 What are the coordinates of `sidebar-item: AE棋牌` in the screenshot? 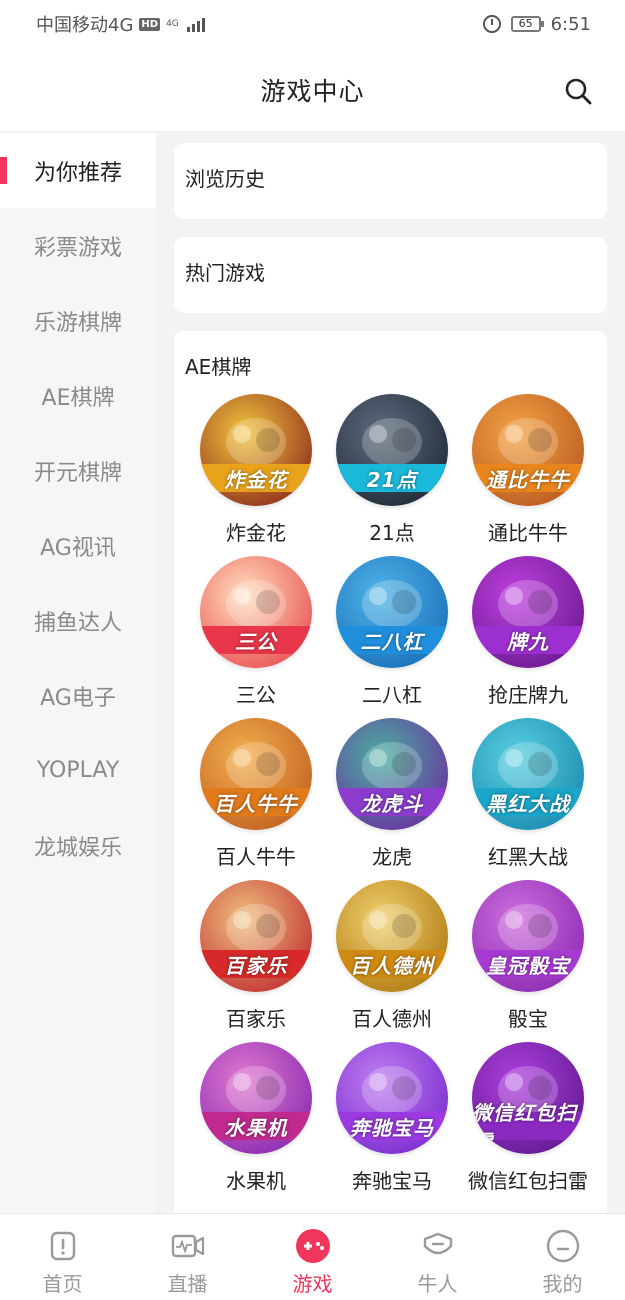 It's located at (78, 395).